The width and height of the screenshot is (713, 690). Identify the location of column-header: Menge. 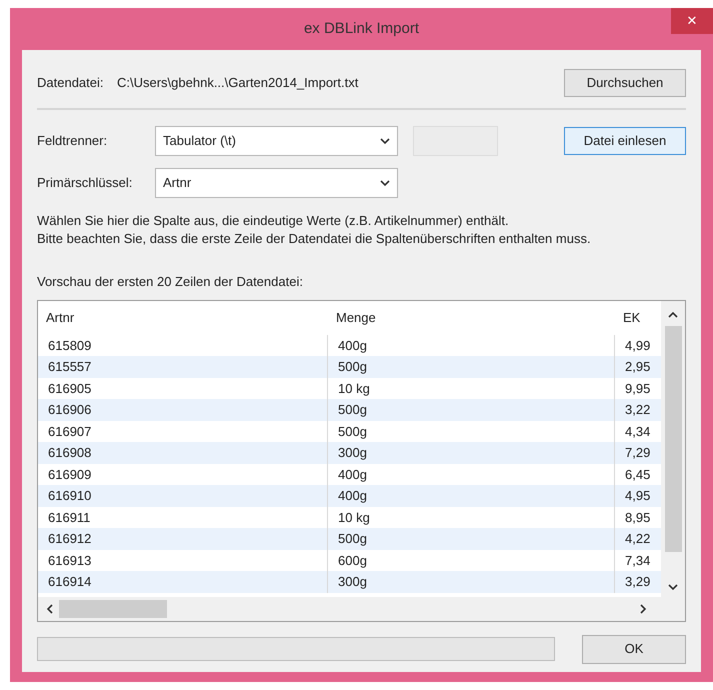
(471, 318).